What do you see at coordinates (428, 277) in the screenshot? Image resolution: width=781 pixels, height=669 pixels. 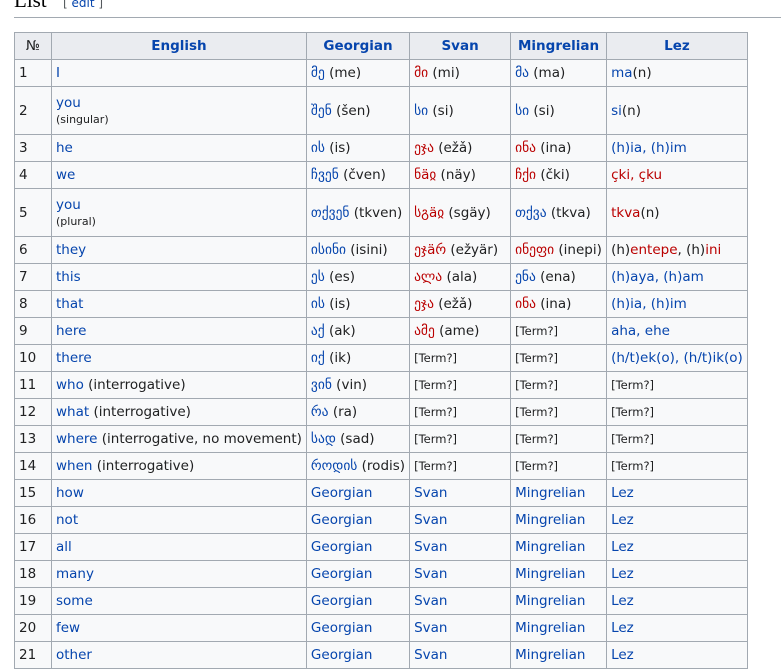 I see `red-link: ალა` at bounding box center [428, 277].